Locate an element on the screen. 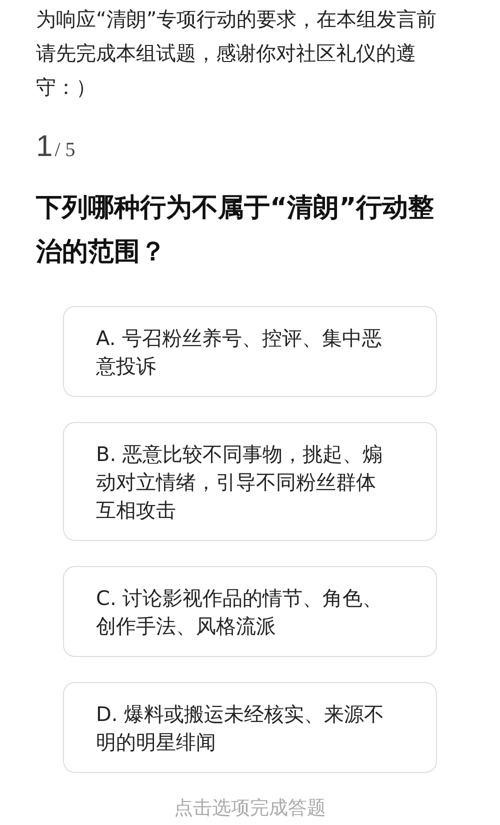 The image size is (500, 825). answer-option: D. 爆料或搬运未经核实、来源不明的明星绯闻 is located at coordinates (250, 727).